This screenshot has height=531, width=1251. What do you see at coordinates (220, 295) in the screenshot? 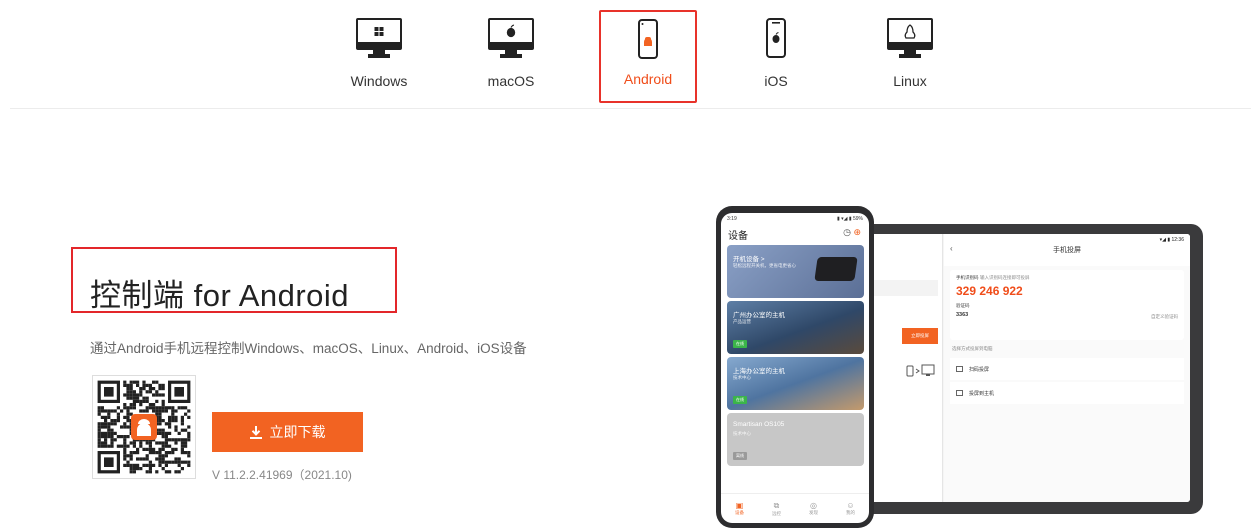
I see `page-title: 控制端 for Android` at bounding box center [220, 295].